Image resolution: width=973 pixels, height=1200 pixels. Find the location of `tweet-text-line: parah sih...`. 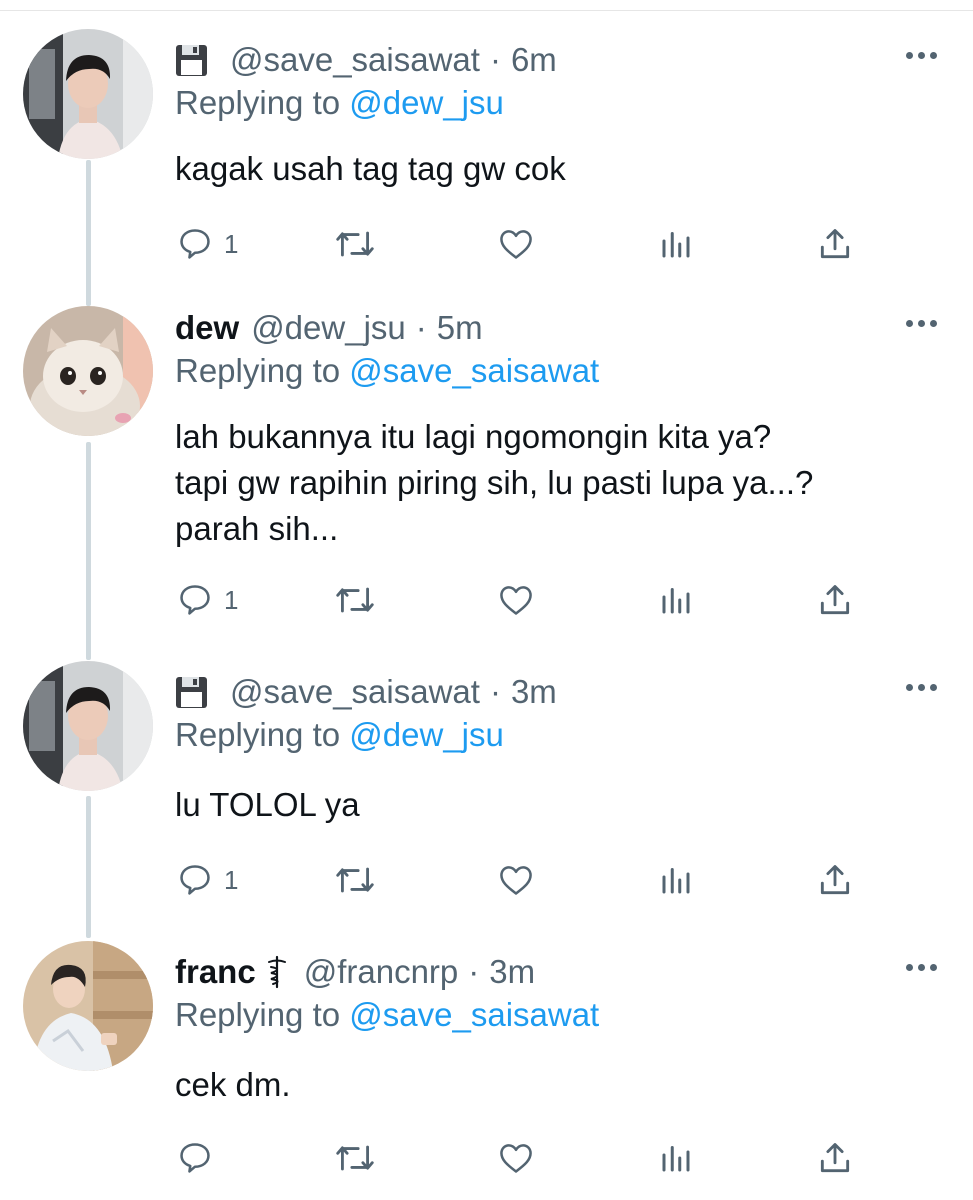

tweet-text-line: parah sih... is located at coordinates (257, 528).